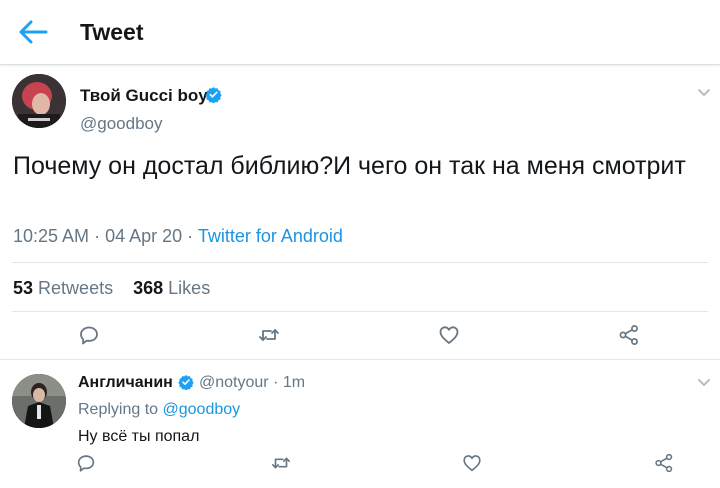  Describe the element at coordinates (23, 288) in the screenshot. I see `retweets-count: 53` at that location.